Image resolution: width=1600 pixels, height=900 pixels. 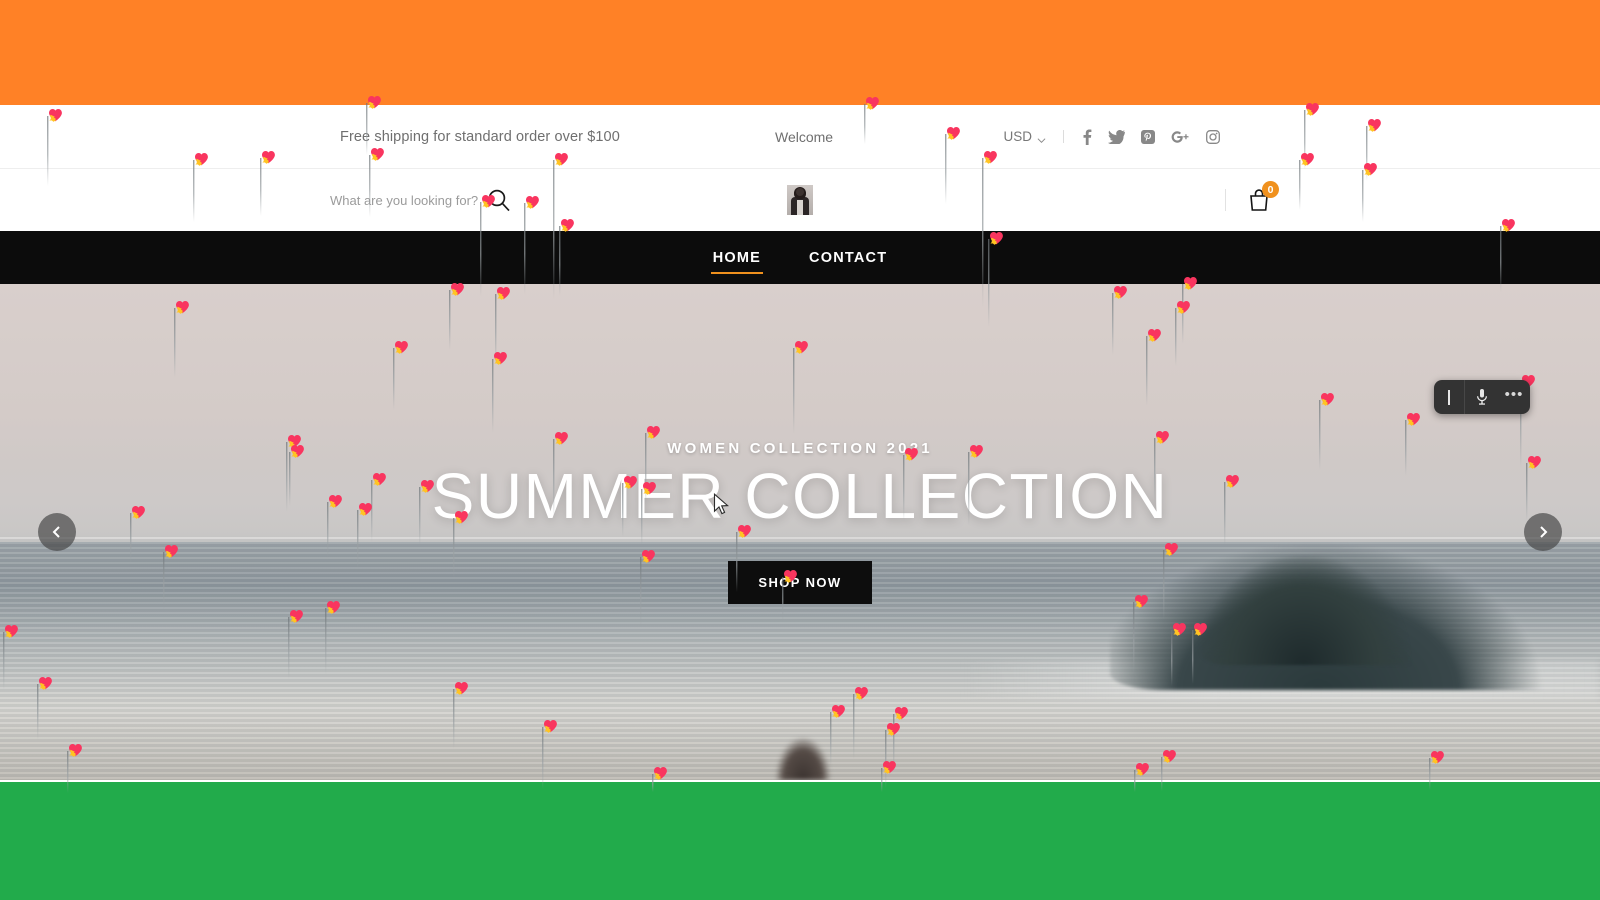 I want to click on browser-chrome-bar, so click(x=800, y=52).